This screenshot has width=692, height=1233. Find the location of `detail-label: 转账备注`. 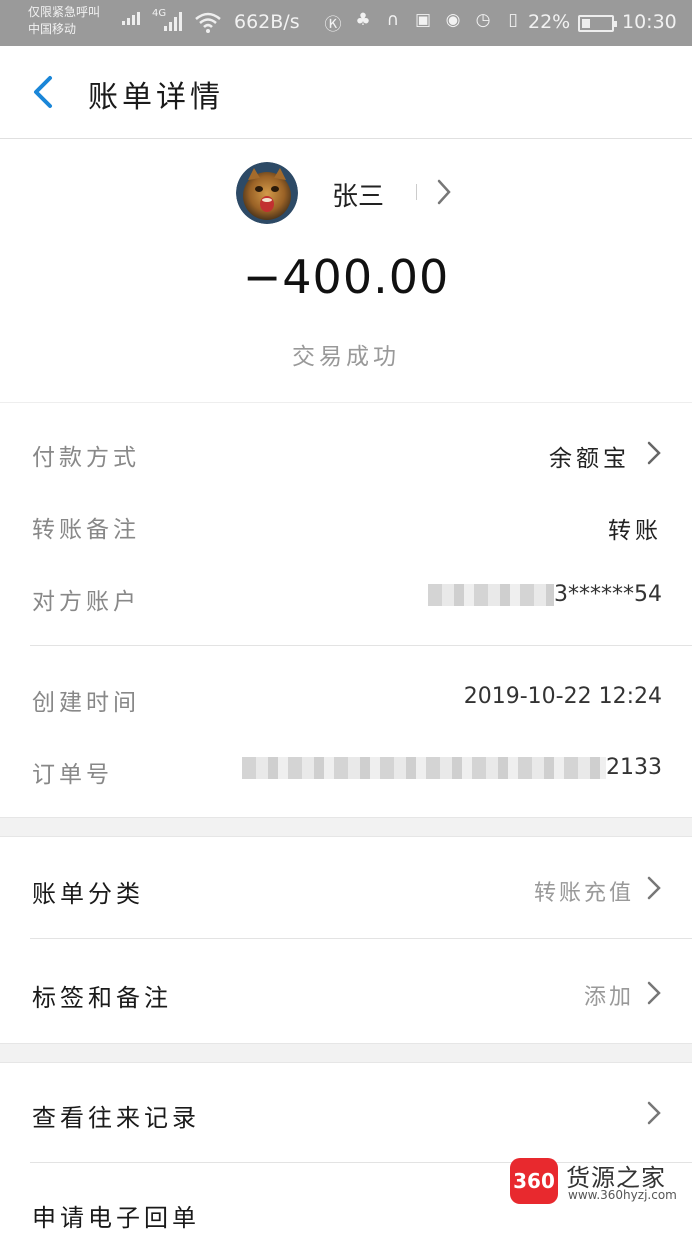

detail-label: 转账备注 is located at coordinates (86, 530).